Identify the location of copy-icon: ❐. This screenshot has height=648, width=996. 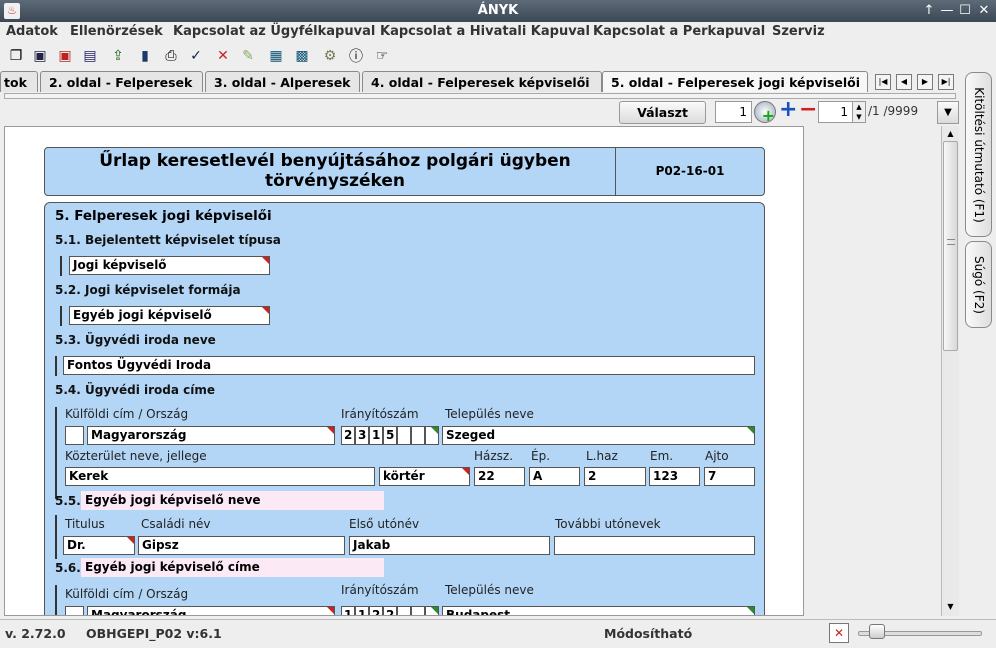
(16, 56).